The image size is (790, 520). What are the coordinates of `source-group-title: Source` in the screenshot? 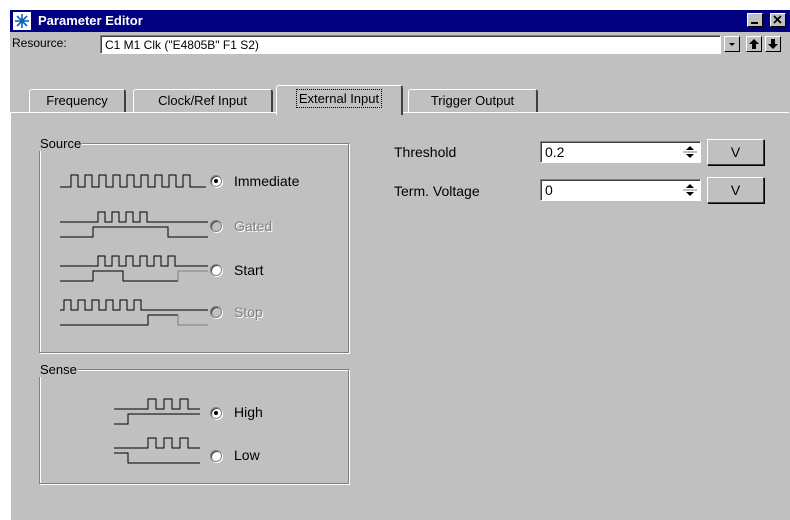 It's located at (61, 143).